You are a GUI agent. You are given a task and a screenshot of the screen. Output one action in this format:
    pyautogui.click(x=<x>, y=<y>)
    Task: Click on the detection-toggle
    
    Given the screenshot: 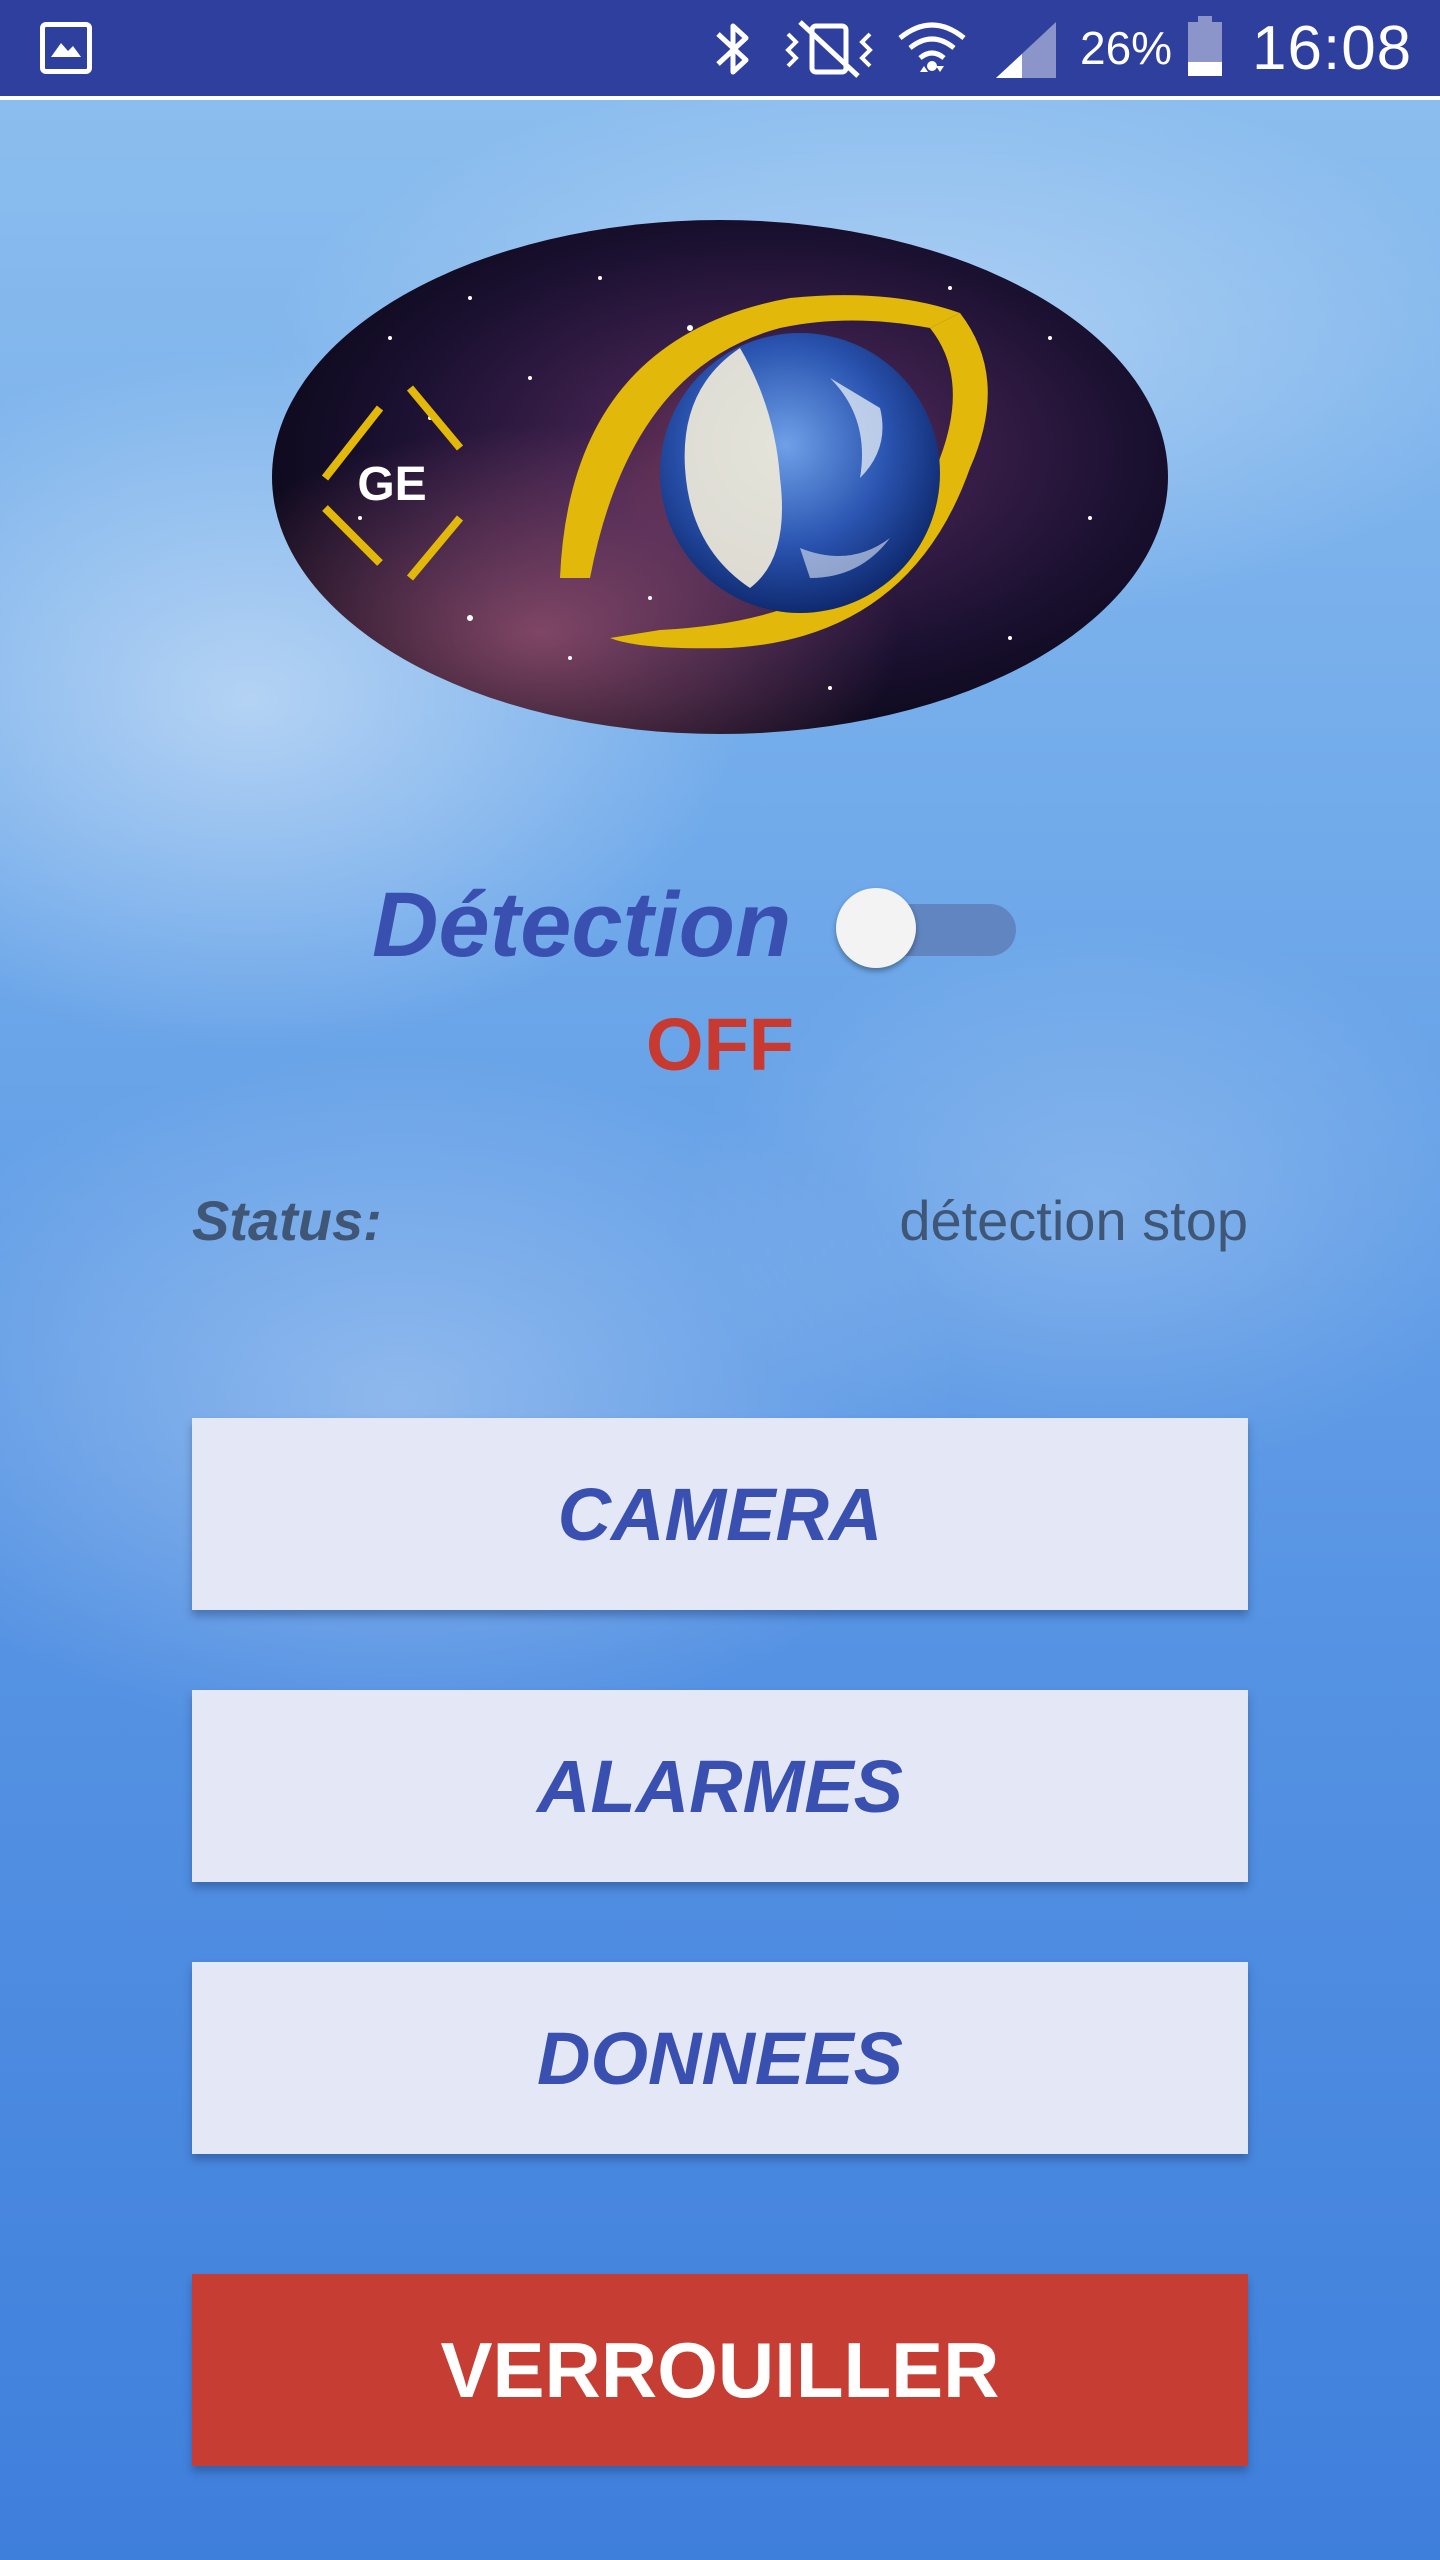 What is the action you would take?
    pyautogui.click(x=929, y=924)
    